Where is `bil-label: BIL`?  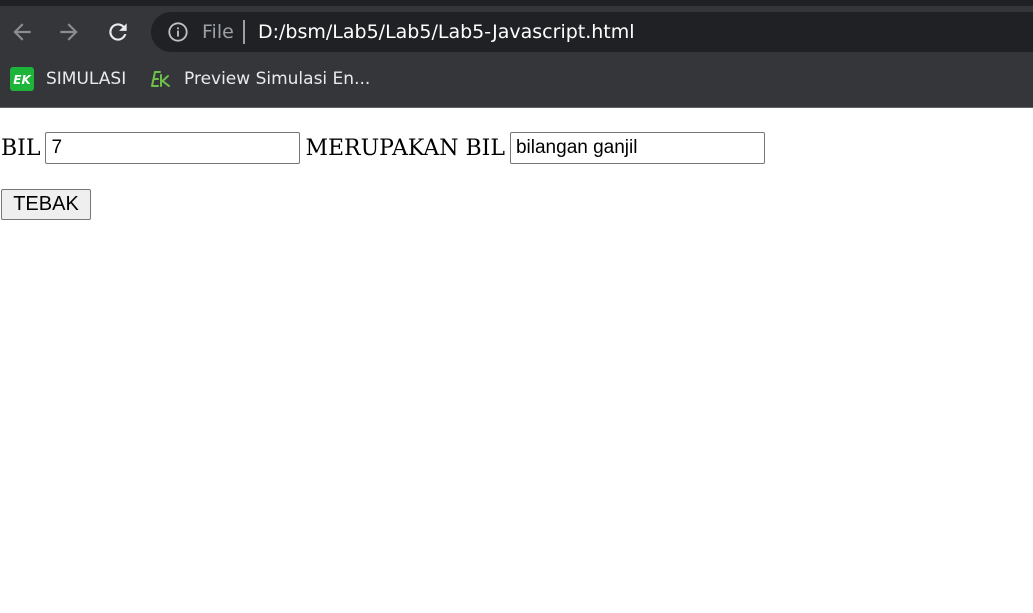 bil-label: BIL is located at coordinates (21, 148).